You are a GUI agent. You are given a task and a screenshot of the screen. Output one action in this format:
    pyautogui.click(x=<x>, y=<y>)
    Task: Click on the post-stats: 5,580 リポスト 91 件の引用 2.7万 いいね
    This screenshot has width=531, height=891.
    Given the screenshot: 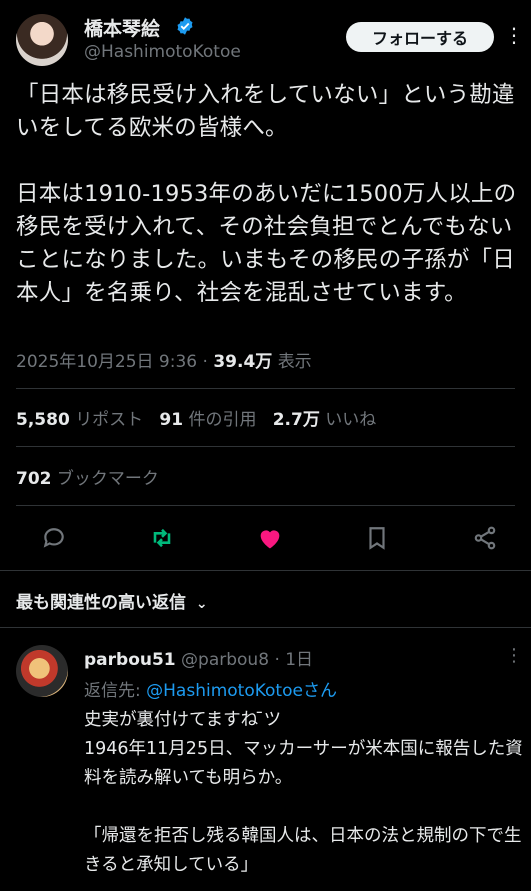 What is the action you would take?
    pyautogui.click(x=196, y=417)
    